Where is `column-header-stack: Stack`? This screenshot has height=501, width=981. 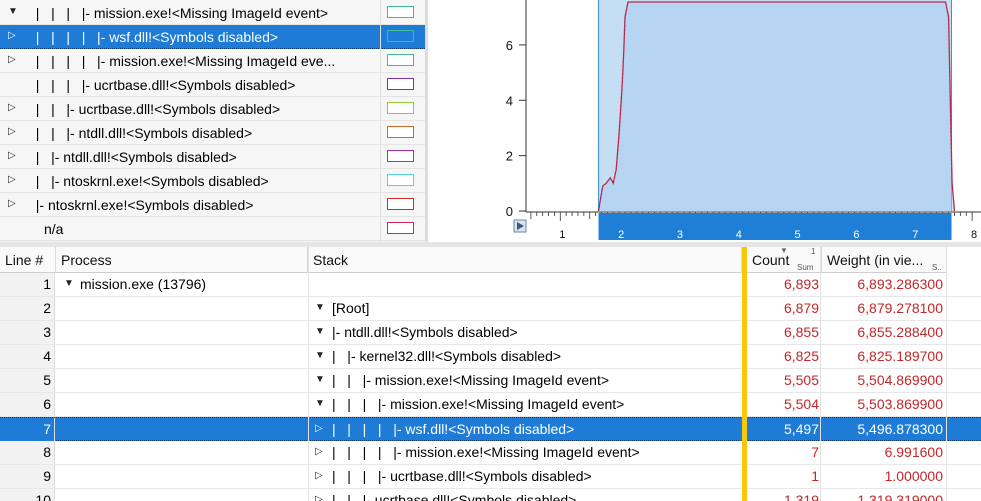
column-header-stack: Stack is located at coordinates (525, 260).